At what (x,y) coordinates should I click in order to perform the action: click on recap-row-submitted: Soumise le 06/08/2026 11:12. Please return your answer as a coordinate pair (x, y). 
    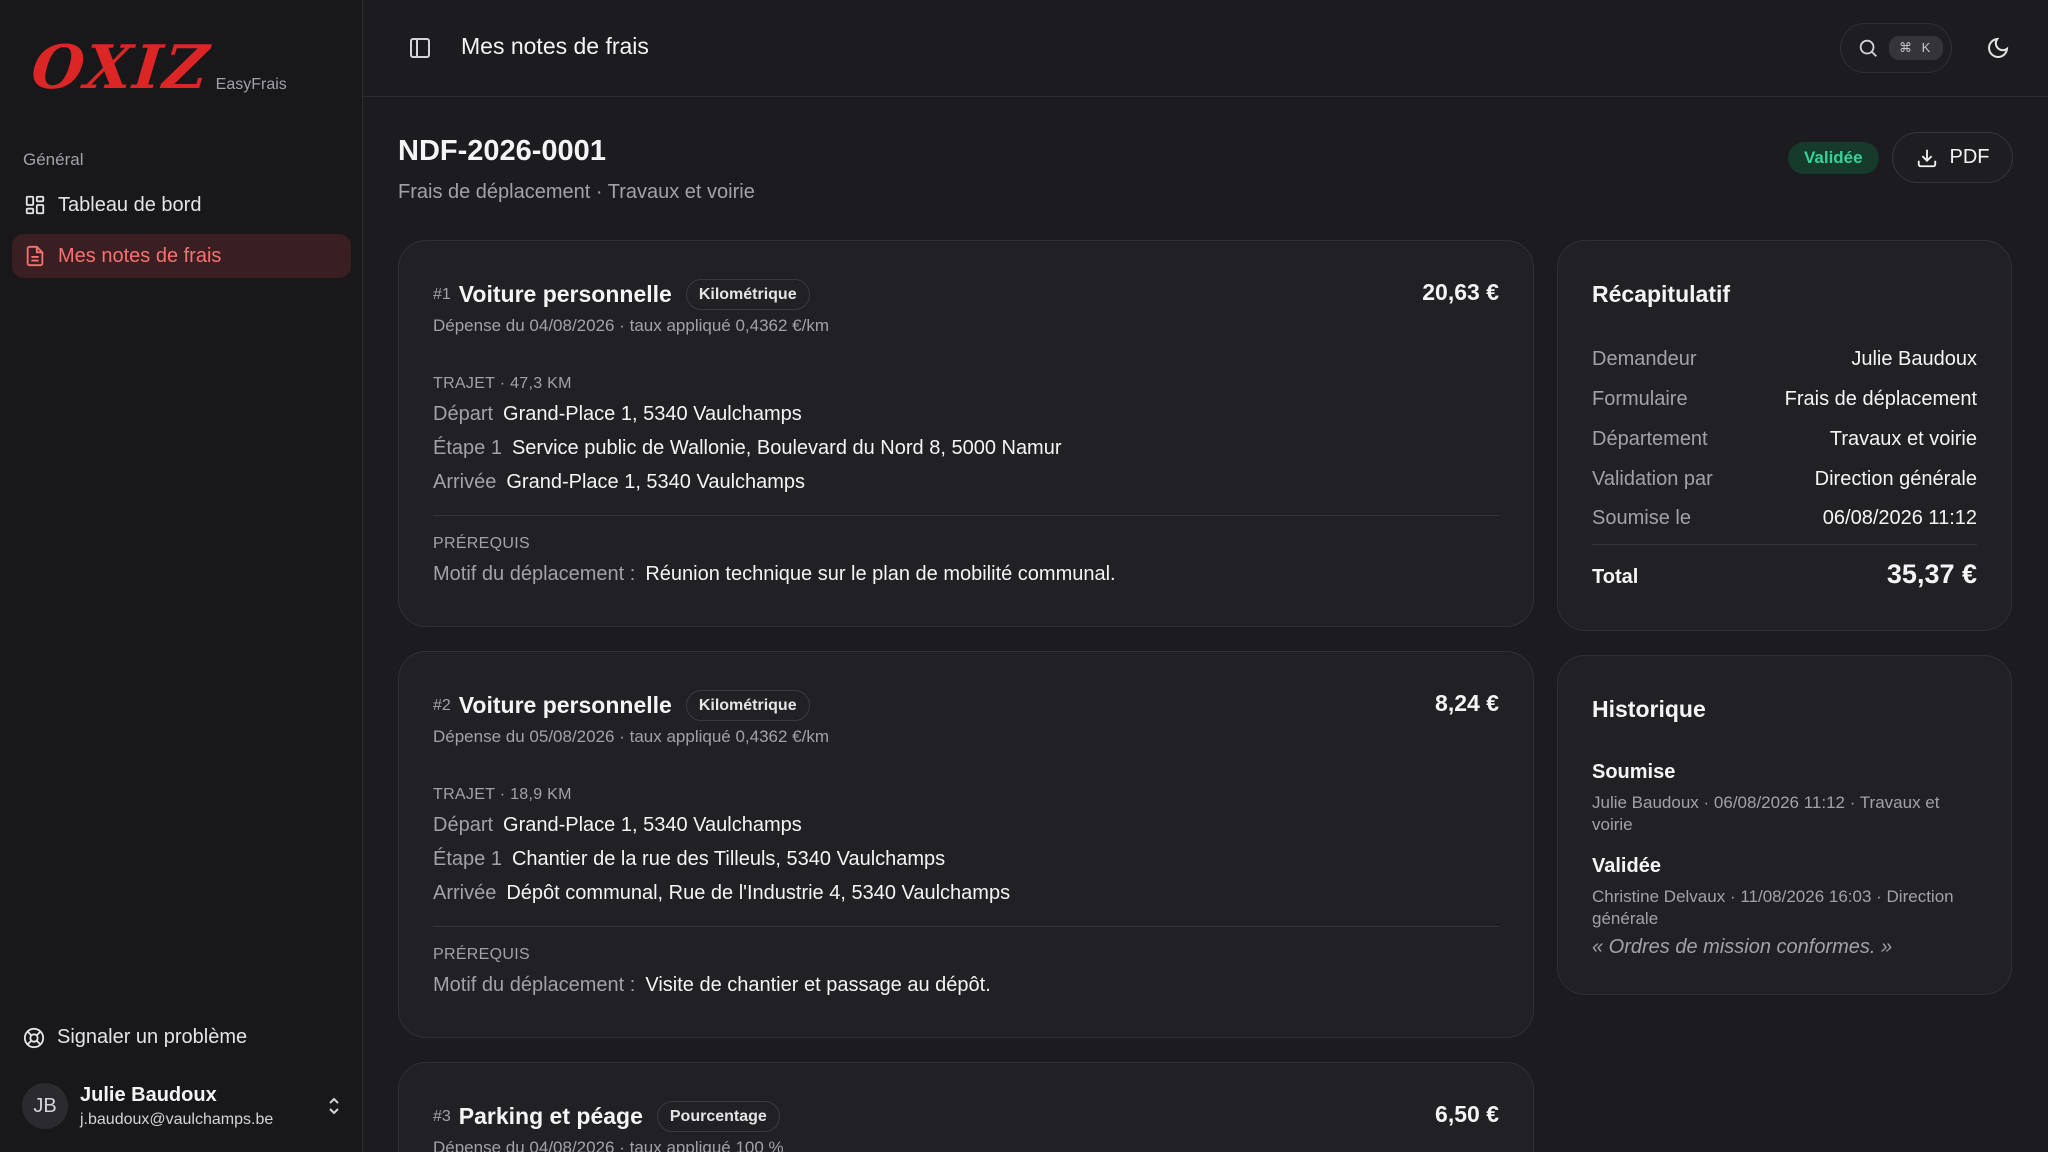
    Looking at the image, I should click on (1784, 518).